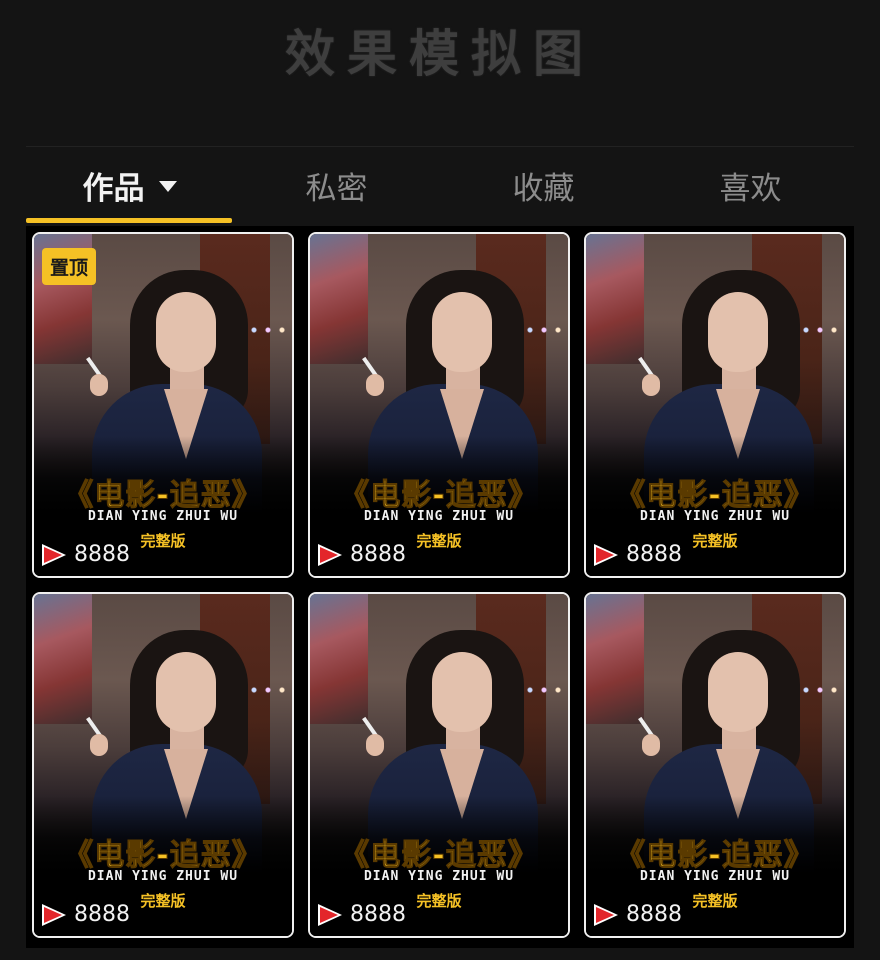  Describe the element at coordinates (750, 188) in the screenshot. I see `tab-liked-label: 喜欢` at that location.